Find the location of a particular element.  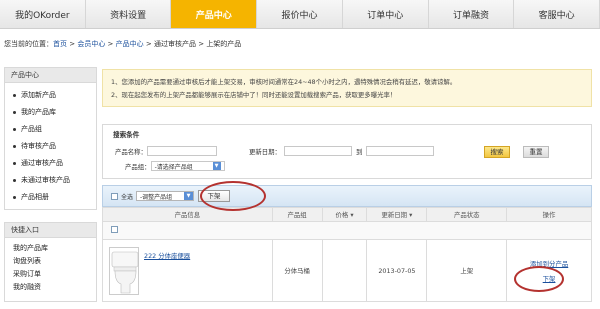

cell-status: 上架 is located at coordinates (467, 270).